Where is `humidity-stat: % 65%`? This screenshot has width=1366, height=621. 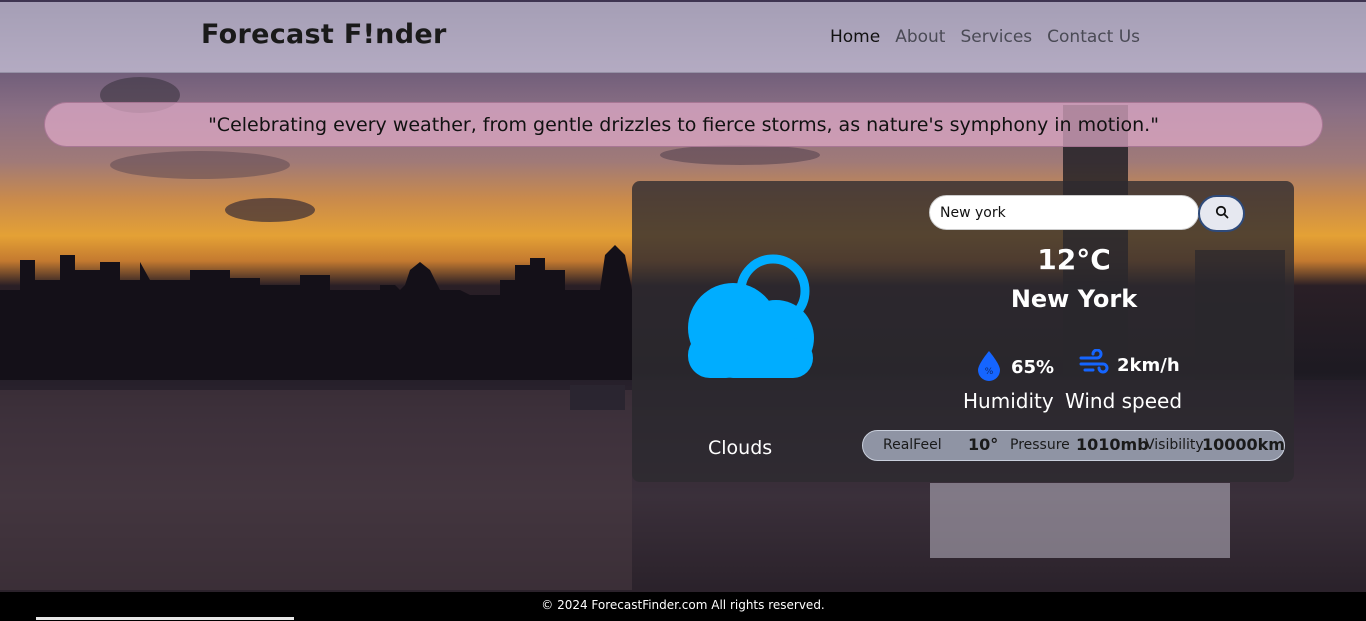 humidity-stat: % 65% is located at coordinates (1014, 367).